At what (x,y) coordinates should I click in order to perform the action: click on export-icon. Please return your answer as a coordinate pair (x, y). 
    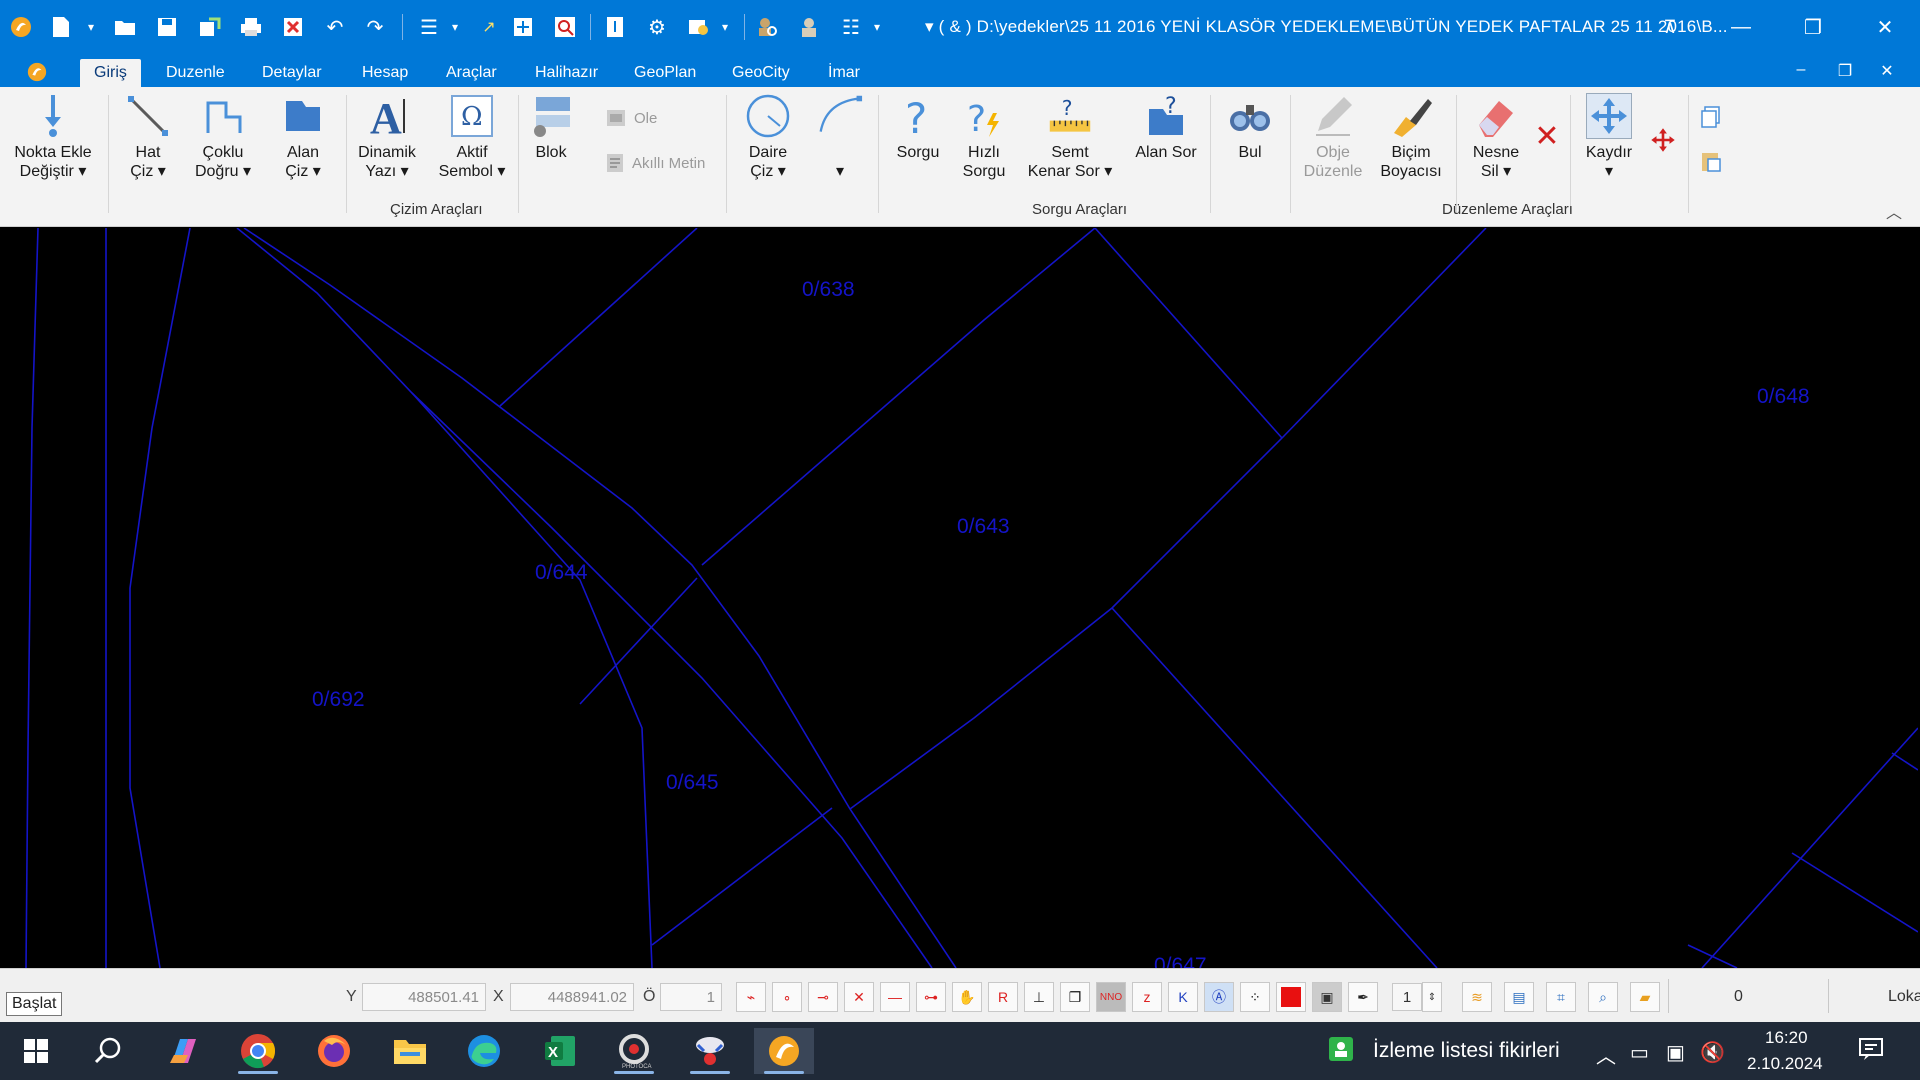
    Looking at the image, I should click on (210, 27).